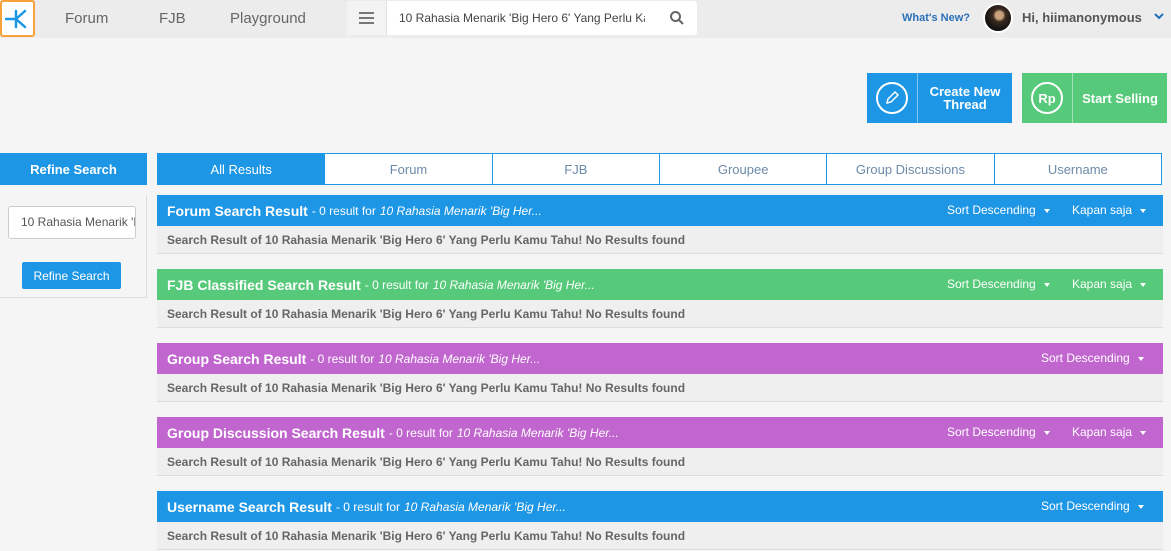  I want to click on create-thread-button: Create New Thread, so click(939, 98).